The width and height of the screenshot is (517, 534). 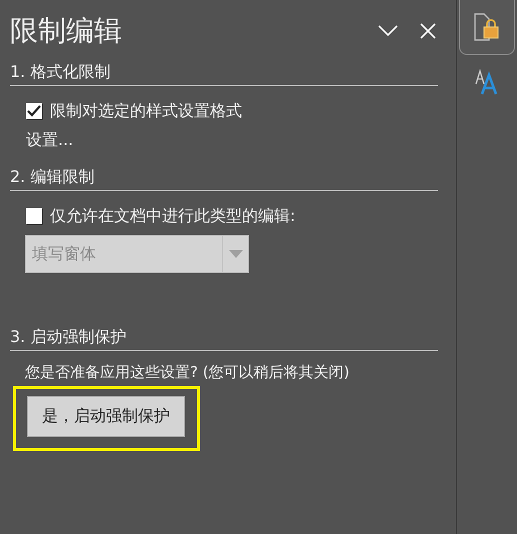 What do you see at coordinates (106, 416) in the screenshot?
I see `start-protection-button: 是，启动强制保护` at bounding box center [106, 416].